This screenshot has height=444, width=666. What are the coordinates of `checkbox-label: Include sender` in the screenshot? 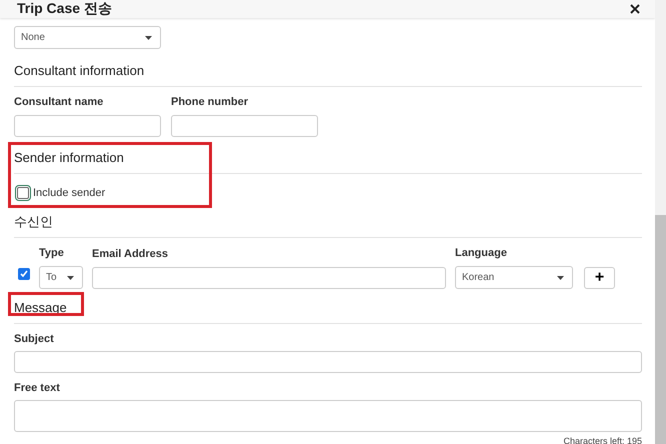 It's located at (69, 193).